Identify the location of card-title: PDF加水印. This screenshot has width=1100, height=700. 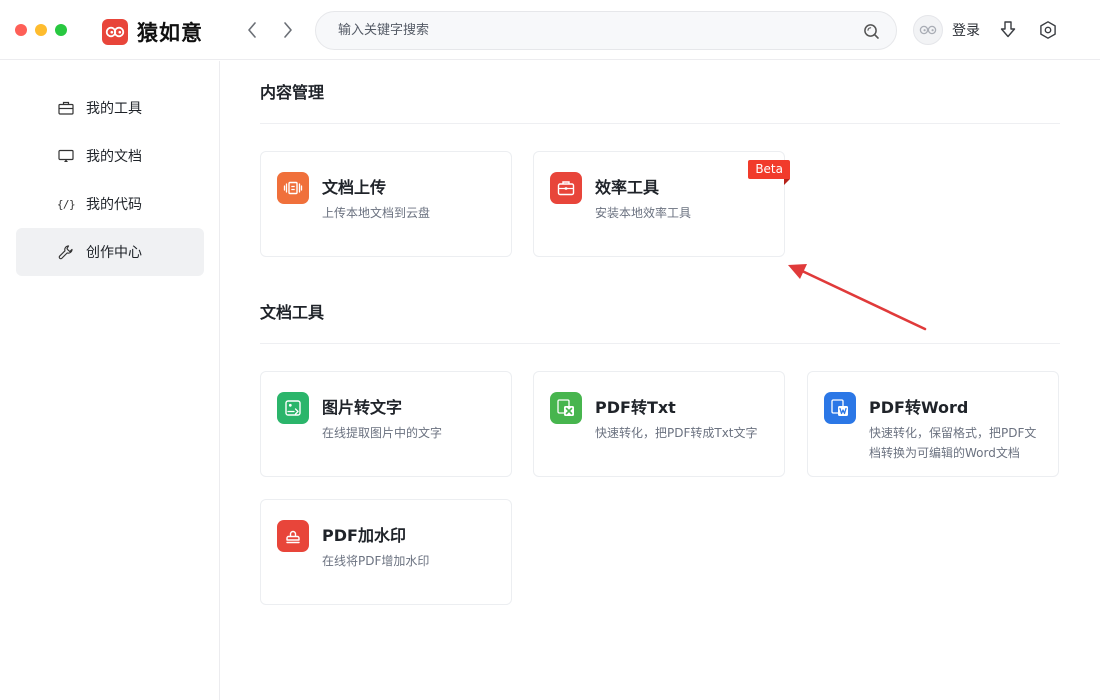
(364, 535).